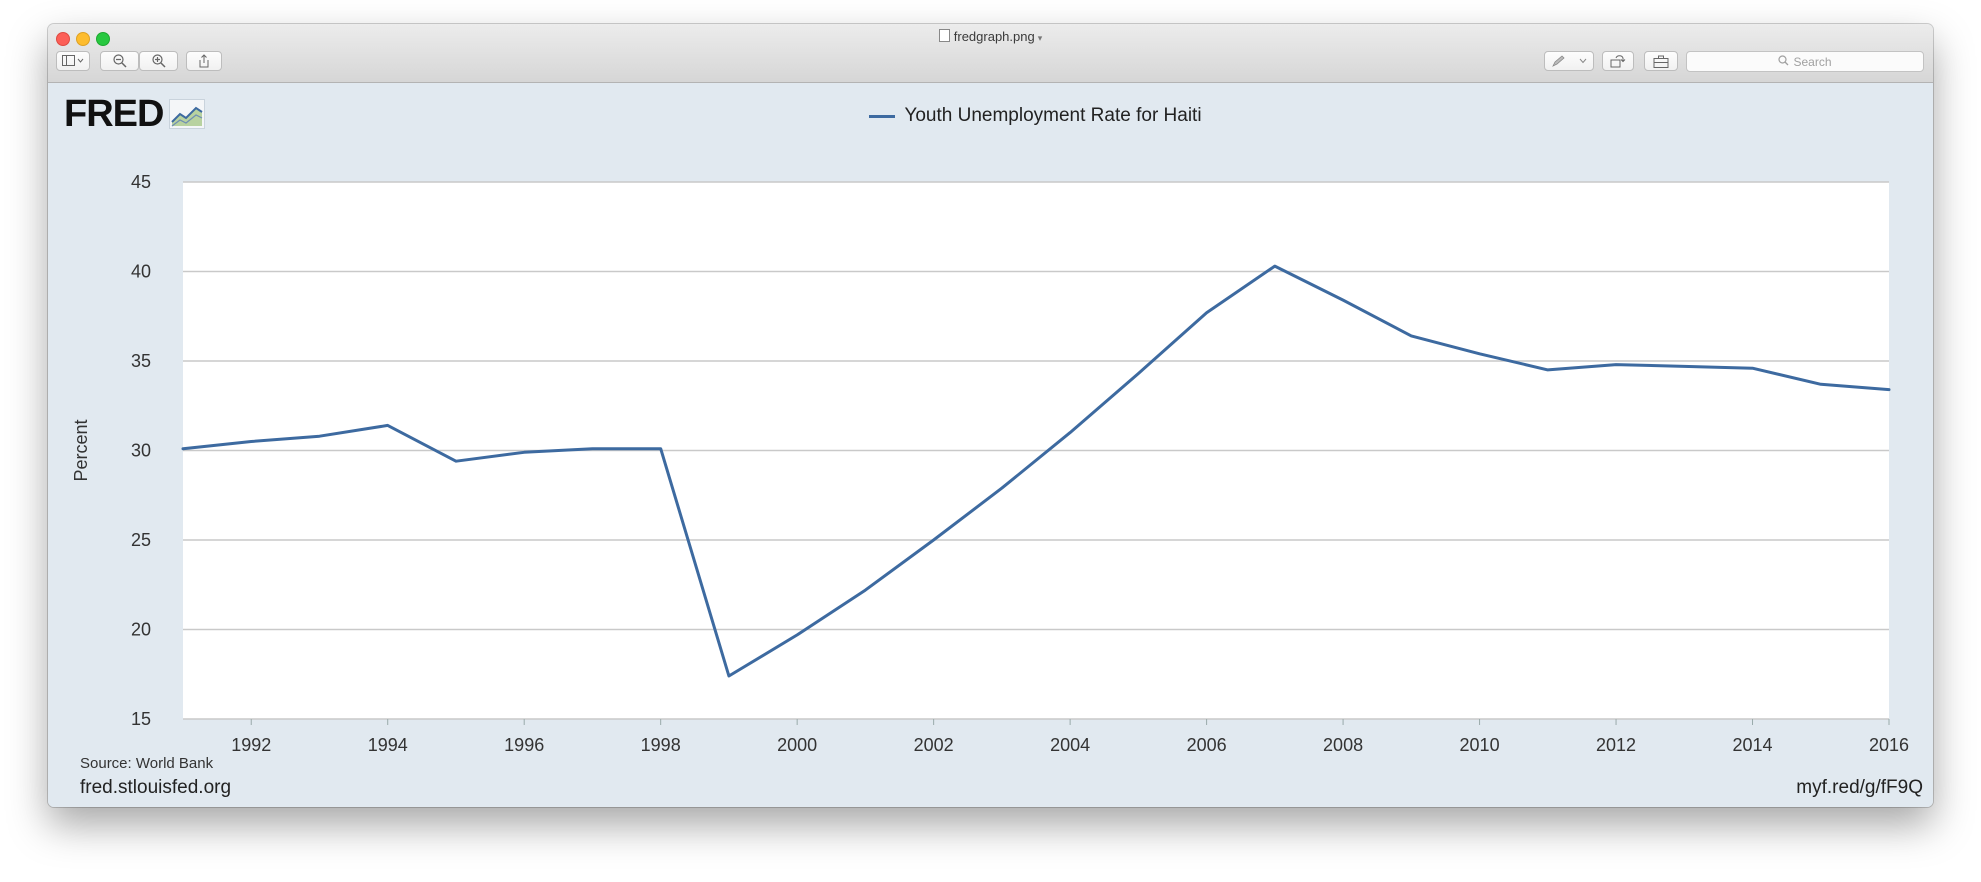 This screenshot has width=1981, height=882. I want to click on search-field: Search, so click(1805, 61).